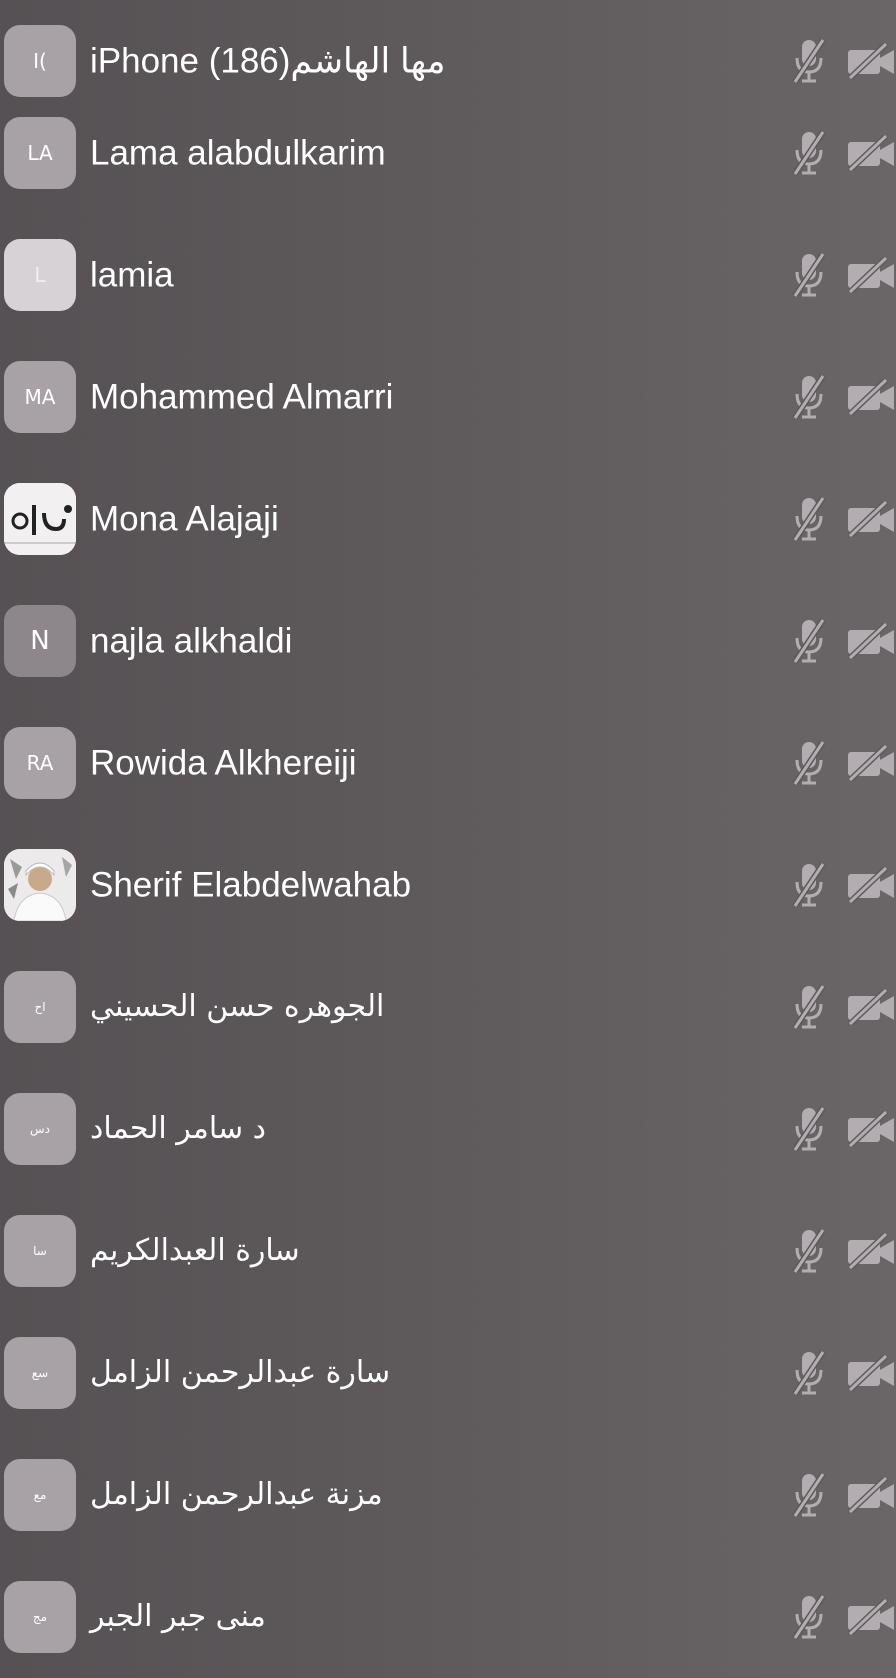  I want to click on avatar: مج, so click(40, 1617).